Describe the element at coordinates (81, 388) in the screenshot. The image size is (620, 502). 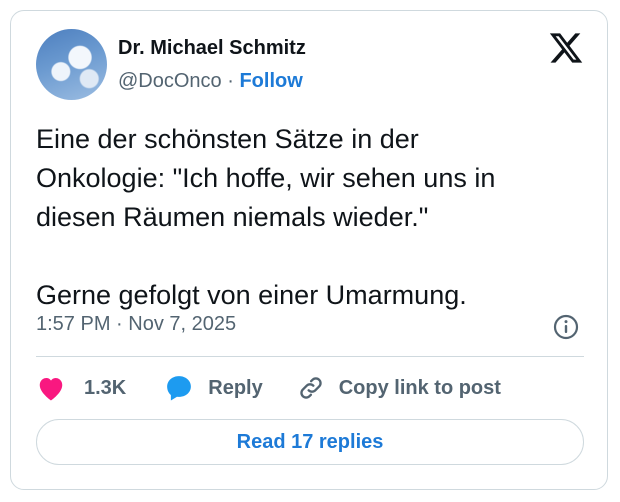
I see `like-button: 1.3K` at that location.